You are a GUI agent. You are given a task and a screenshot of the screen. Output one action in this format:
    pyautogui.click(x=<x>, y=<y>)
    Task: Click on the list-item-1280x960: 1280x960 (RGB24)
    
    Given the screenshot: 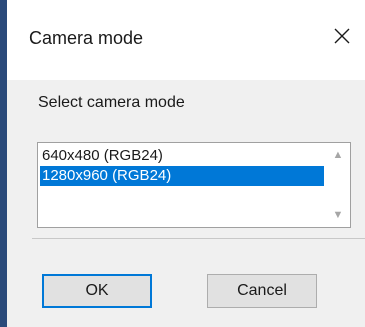 What is the action you would take?
    pyautogui.click(x=182, y=176)
    